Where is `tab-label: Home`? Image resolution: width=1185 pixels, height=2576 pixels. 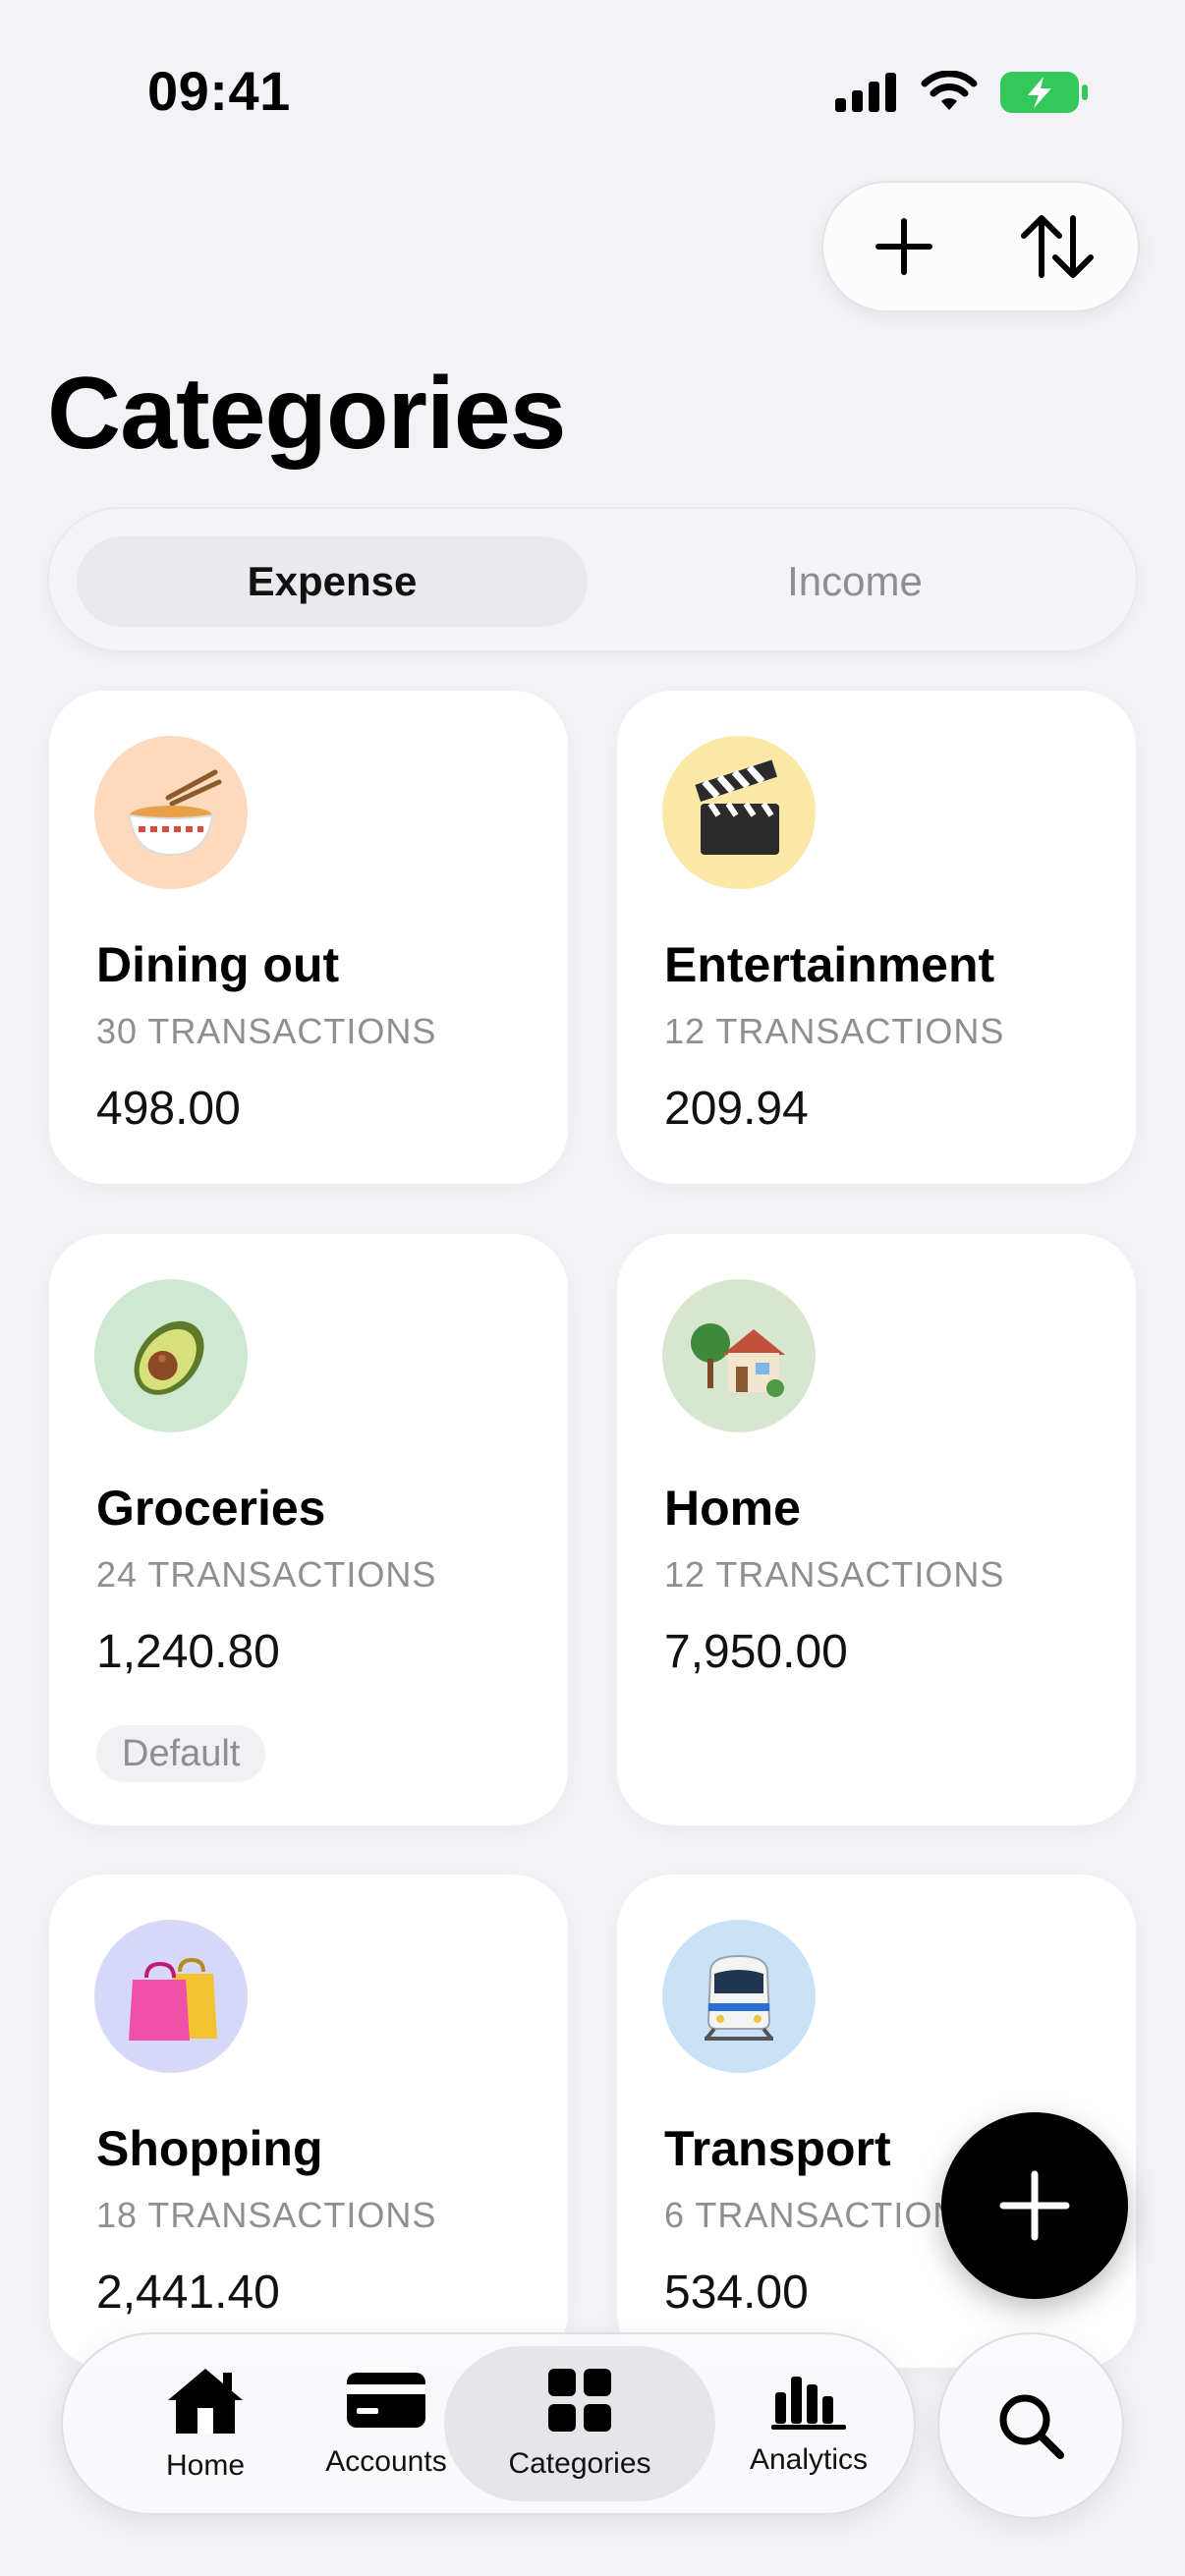
tab-label: Home is located at coordinates (206, 2465).